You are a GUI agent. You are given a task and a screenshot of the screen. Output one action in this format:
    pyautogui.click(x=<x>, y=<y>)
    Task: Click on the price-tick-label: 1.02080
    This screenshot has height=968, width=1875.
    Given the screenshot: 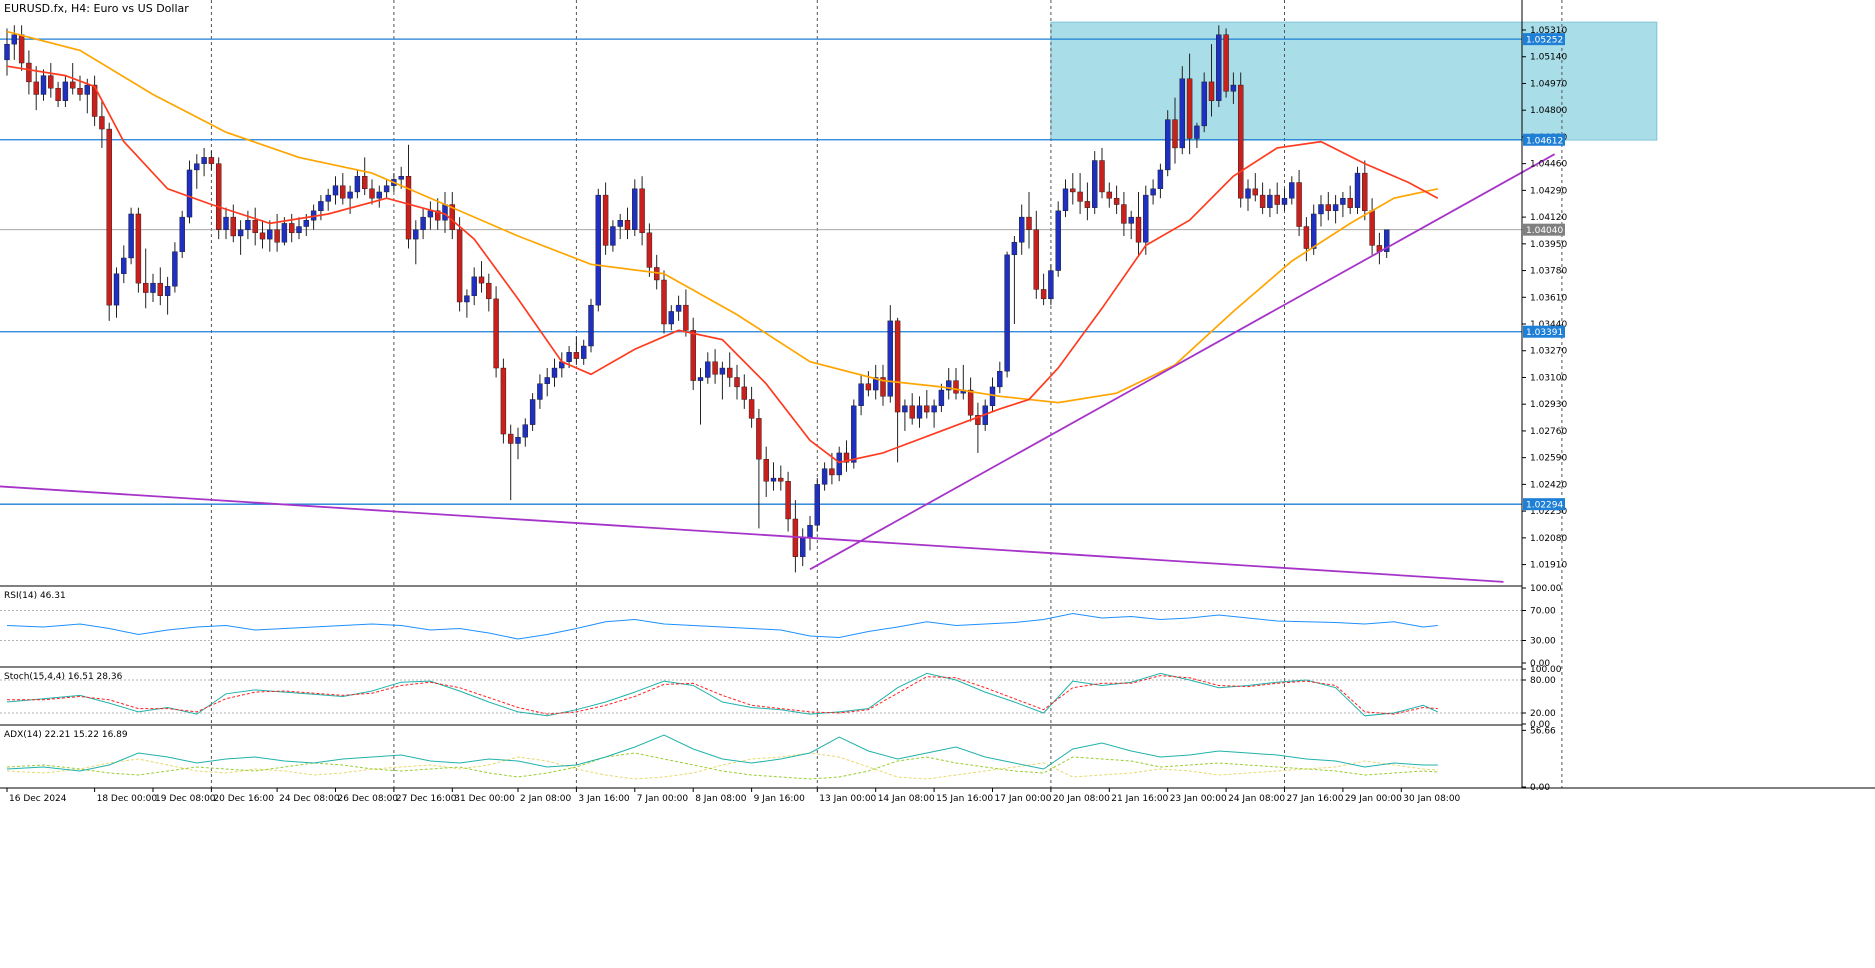 What is the action you would take?
    pyautogui.click(x=1548, y=539)
    